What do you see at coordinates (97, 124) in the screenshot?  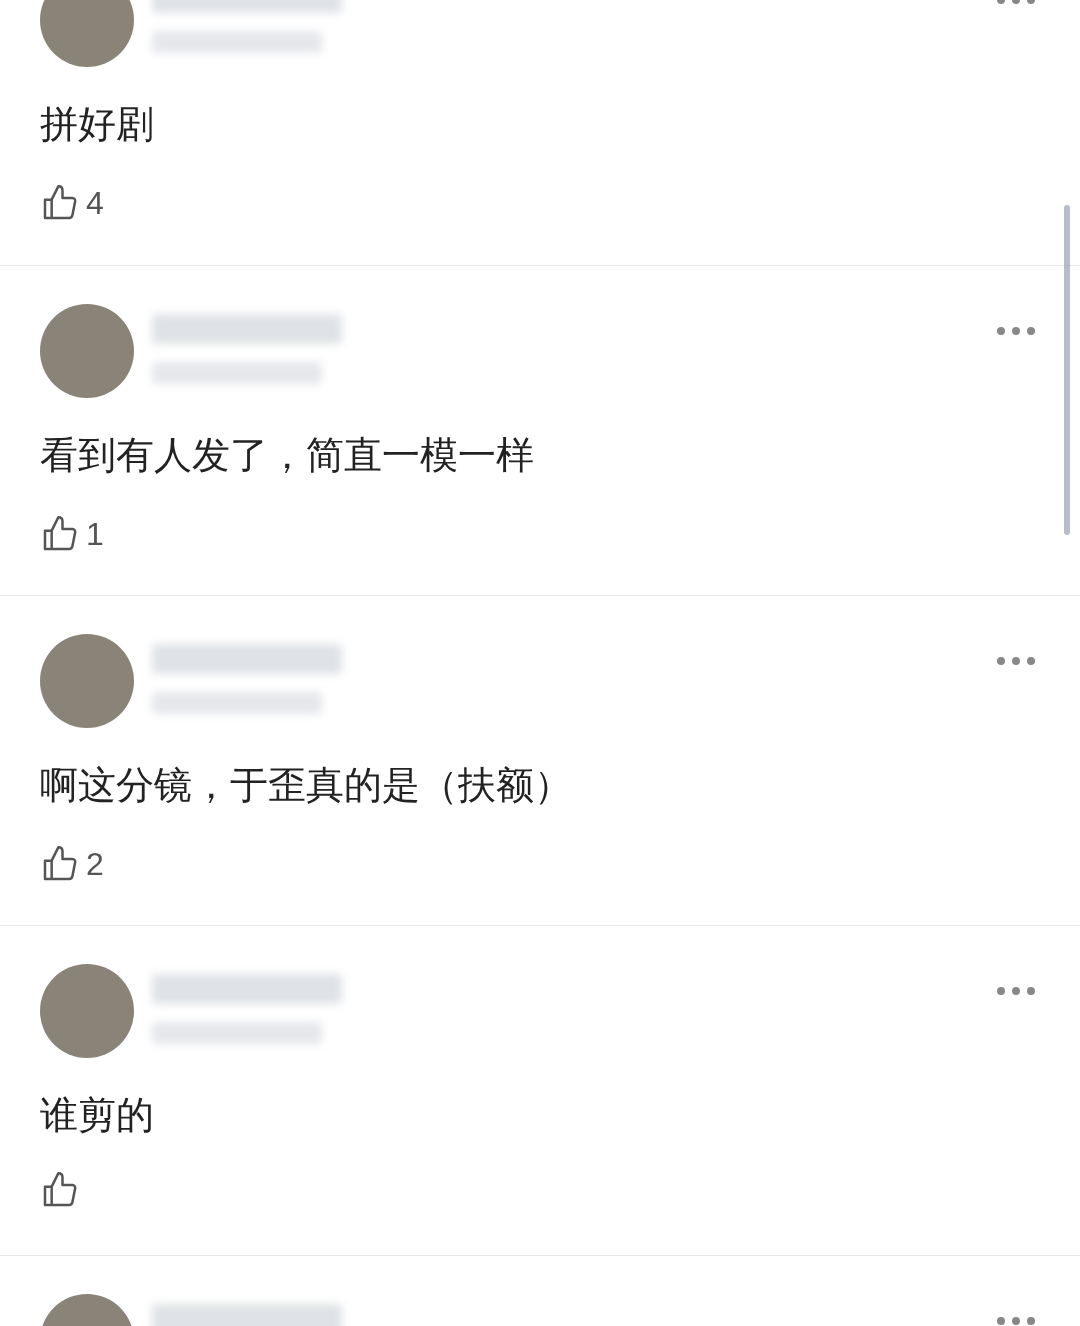 I see `comment-text: 拼好剧` at bounding box center [97, 124].